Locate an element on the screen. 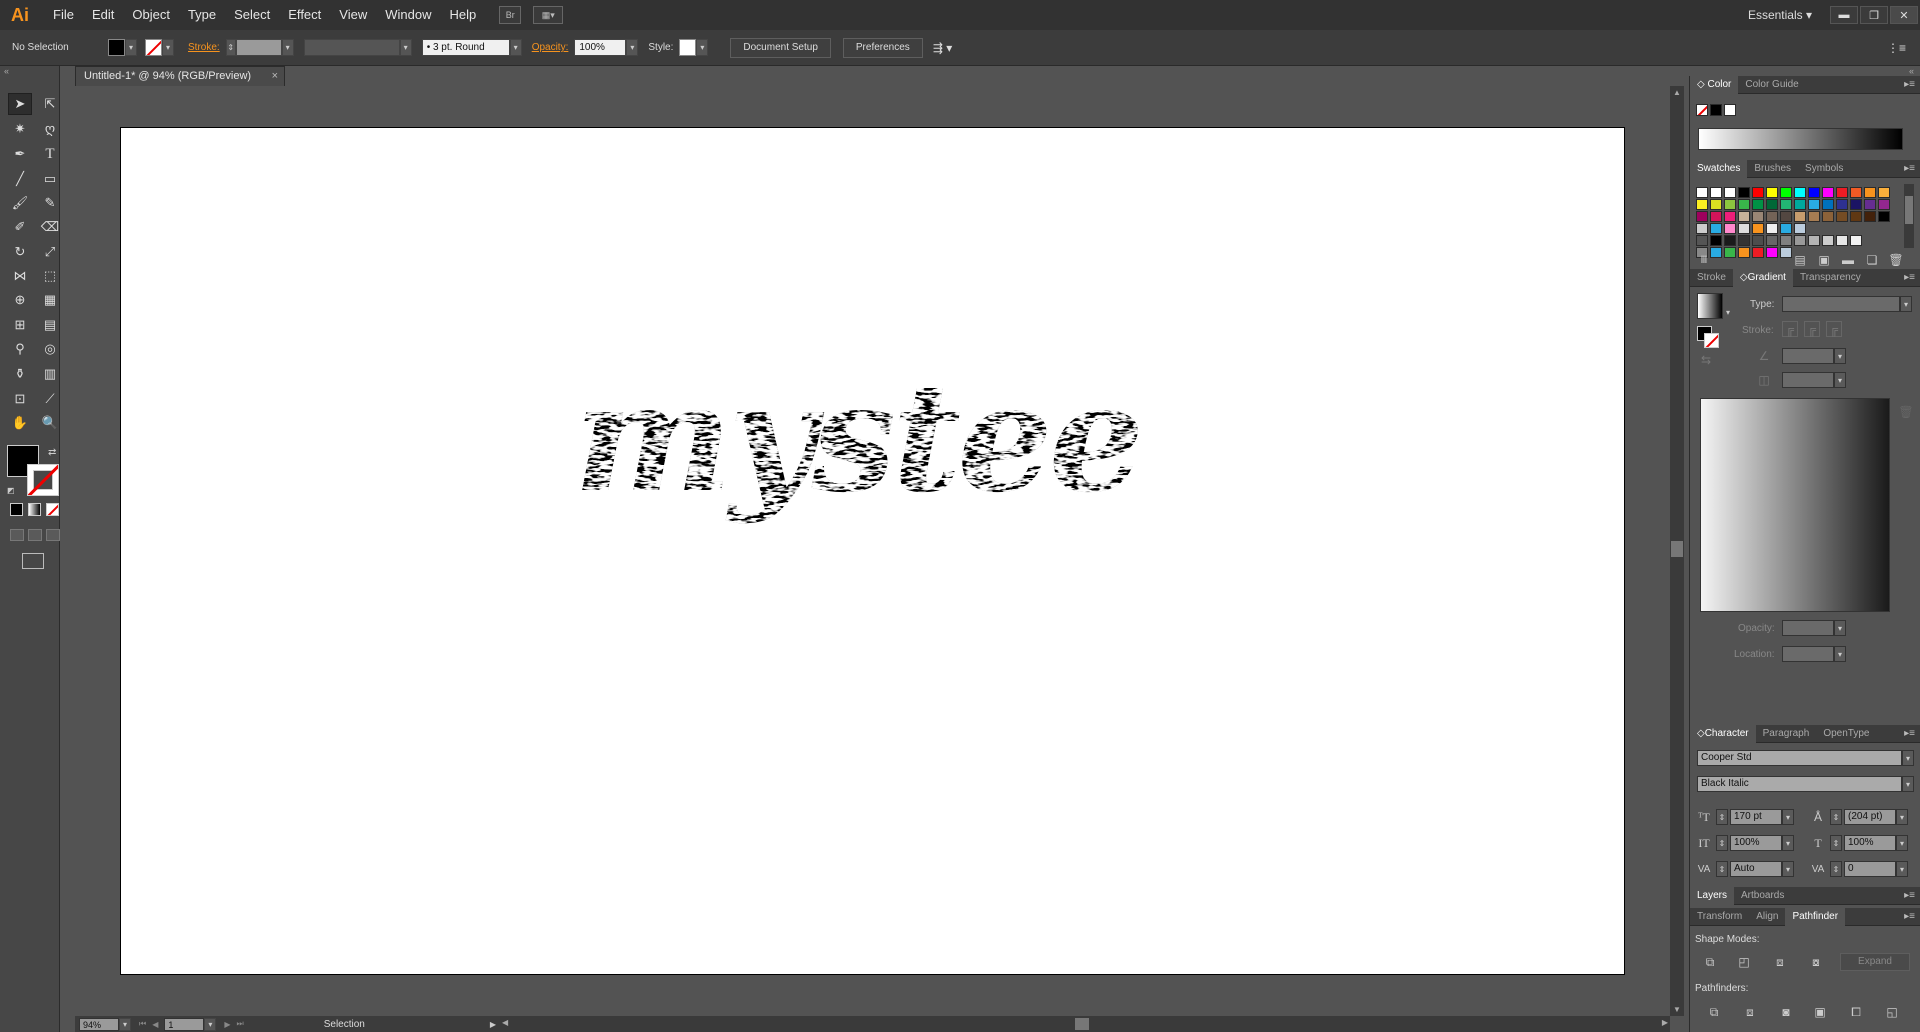  gradient-opacity-field is located at coordinates (1808, 628).